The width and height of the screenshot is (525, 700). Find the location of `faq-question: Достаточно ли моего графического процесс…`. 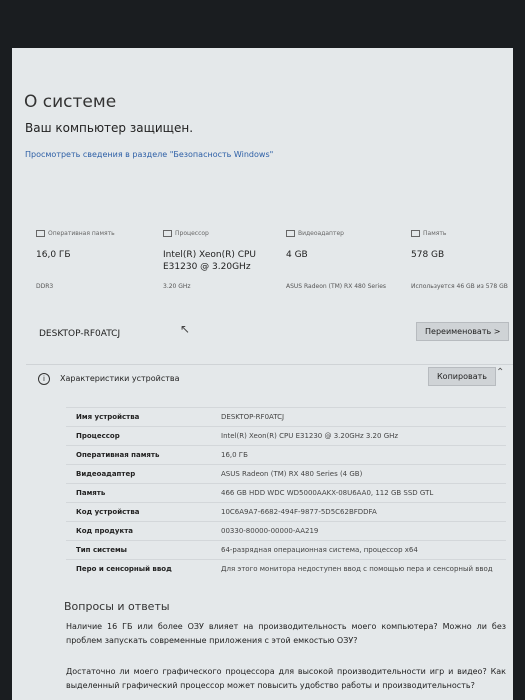

faq-question: Достаточно ли моего графического процесс… is located at coordinates (286, 679).